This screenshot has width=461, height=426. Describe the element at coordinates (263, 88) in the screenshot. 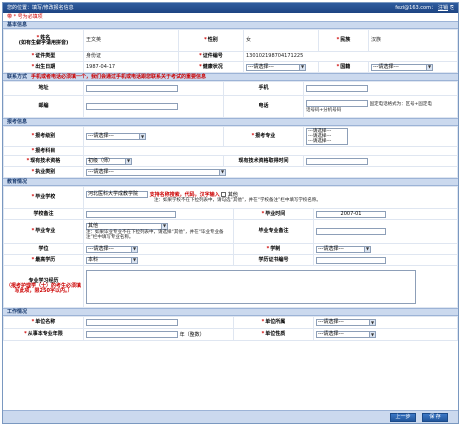

I see `mobile-label: 手机` at that location.